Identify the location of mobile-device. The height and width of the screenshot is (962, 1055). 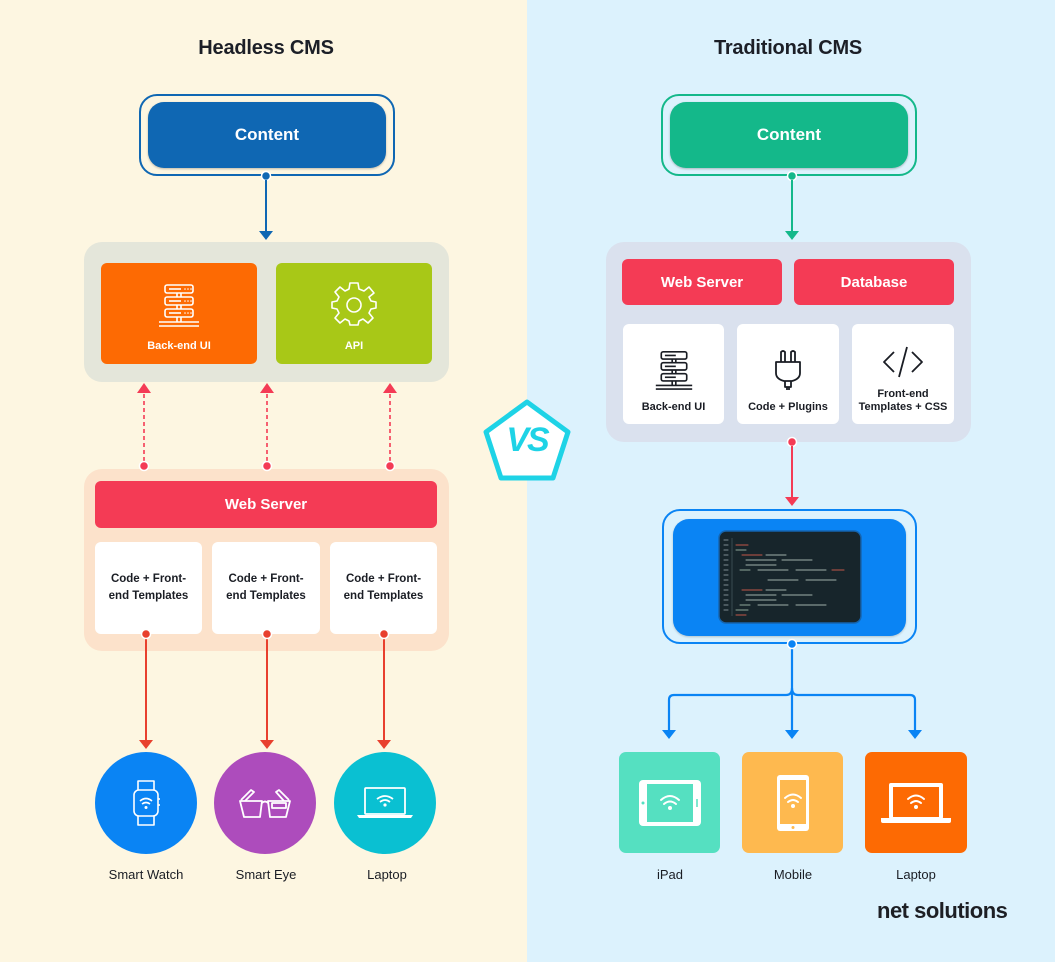
(792, 802).